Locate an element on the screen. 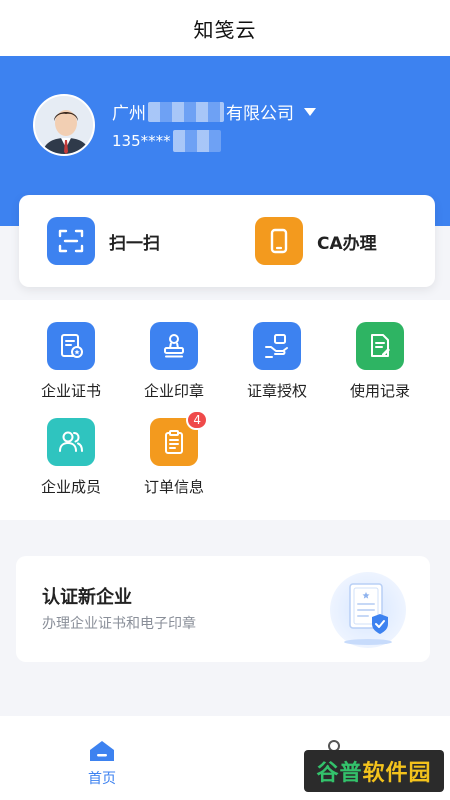  watermark-text-part2: 软件园 is located at coordinates (397, 773).